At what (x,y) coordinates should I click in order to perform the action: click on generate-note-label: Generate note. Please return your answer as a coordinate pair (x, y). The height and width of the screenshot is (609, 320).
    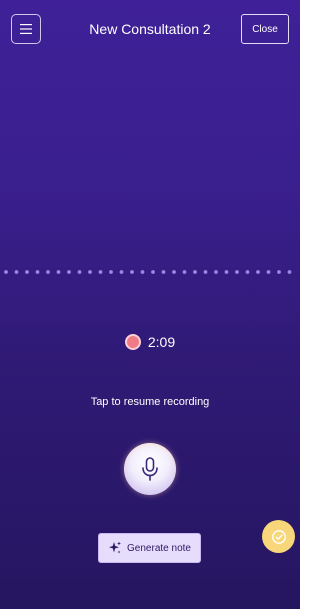
    Looking at the image, I should click on (159, 548).